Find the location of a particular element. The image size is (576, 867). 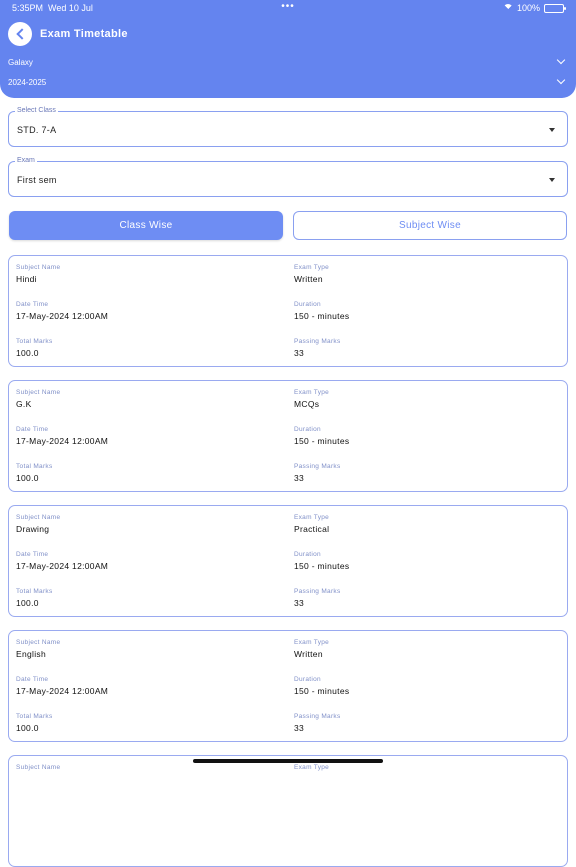

exam-card-partial: Subject Name Exam Type is located at coordinates (288, 811).